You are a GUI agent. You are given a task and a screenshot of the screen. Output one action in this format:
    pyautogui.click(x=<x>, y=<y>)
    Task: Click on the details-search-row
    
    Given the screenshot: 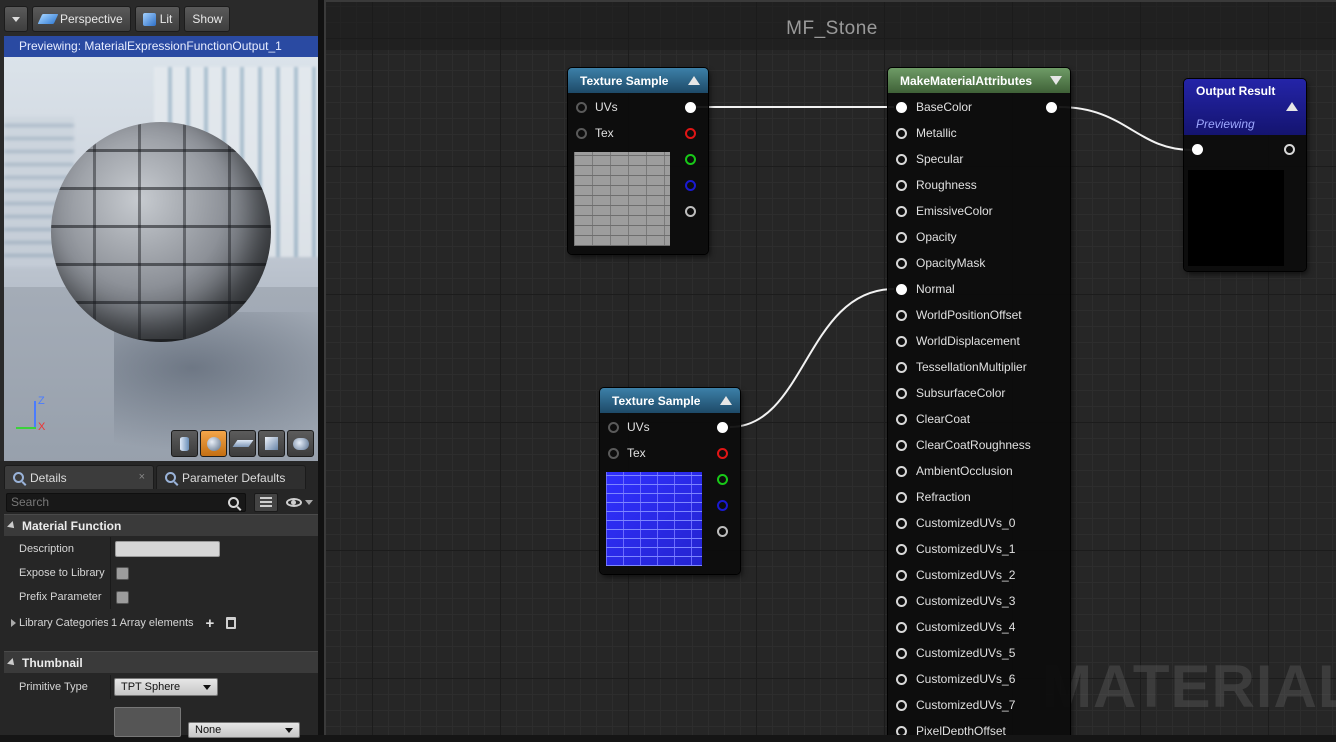 What is the action you would take?
    pyautogui.click(x=162, y=502)
    